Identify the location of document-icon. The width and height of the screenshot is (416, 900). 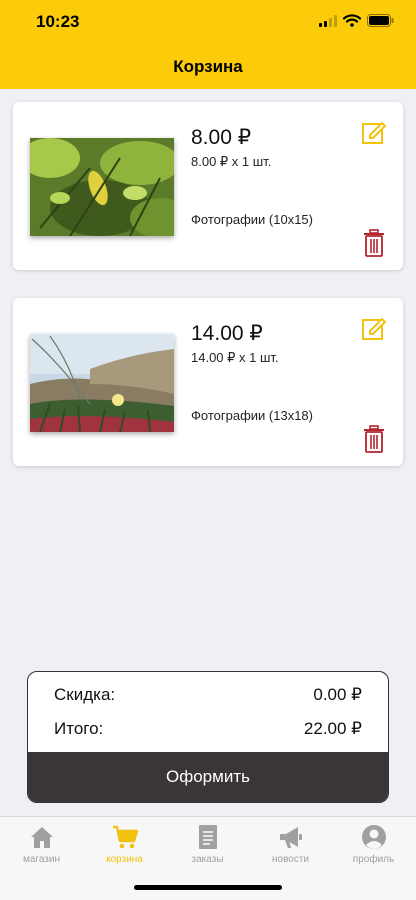
(207, 837).